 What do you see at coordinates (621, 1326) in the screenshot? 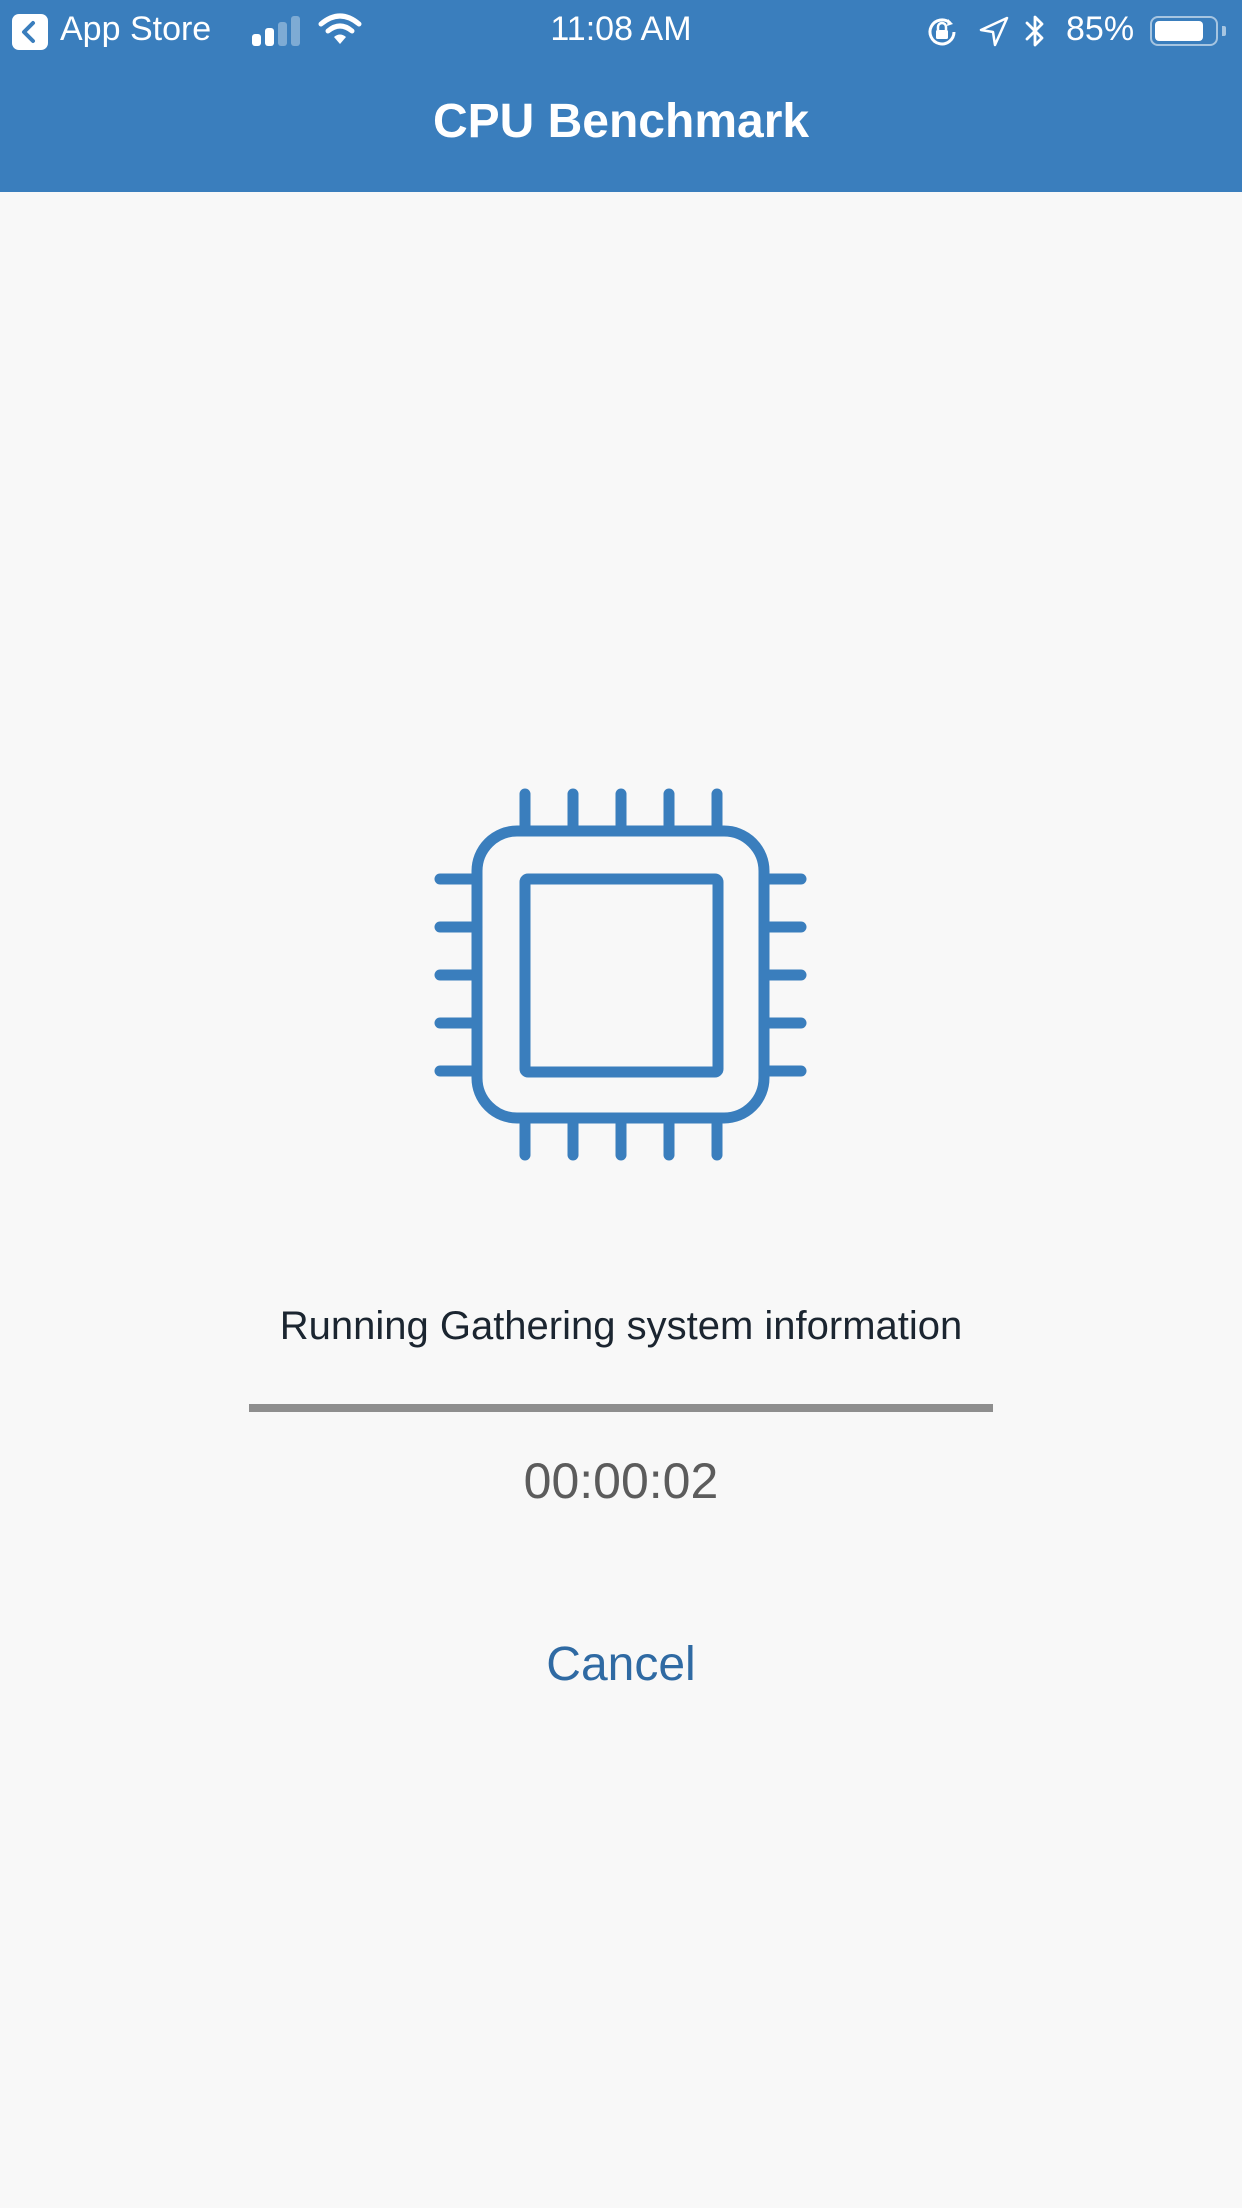
I see `benchmark-status-text: Running Gathering system information` at bounding box center [621, 1326].